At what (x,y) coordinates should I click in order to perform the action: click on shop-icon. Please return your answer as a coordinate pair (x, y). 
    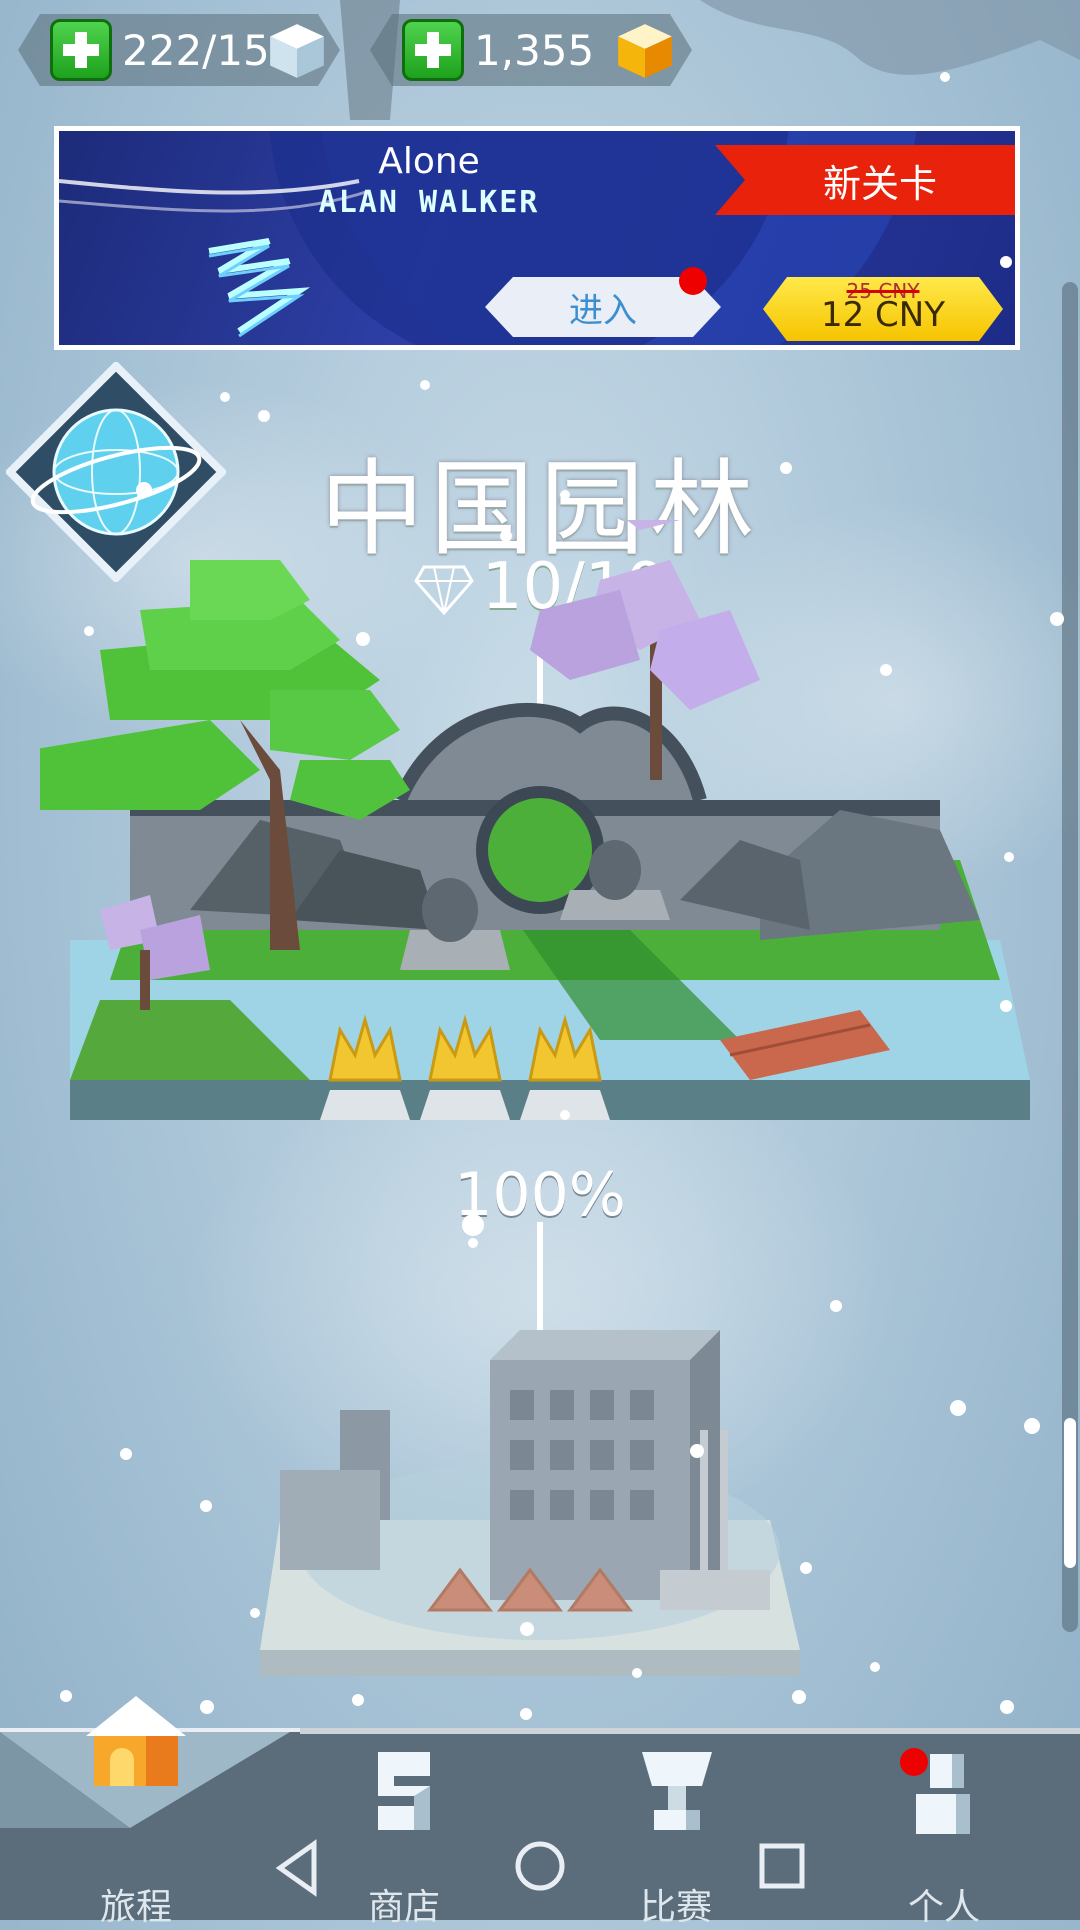
    Looking at the image, I should click on (404, 1791).